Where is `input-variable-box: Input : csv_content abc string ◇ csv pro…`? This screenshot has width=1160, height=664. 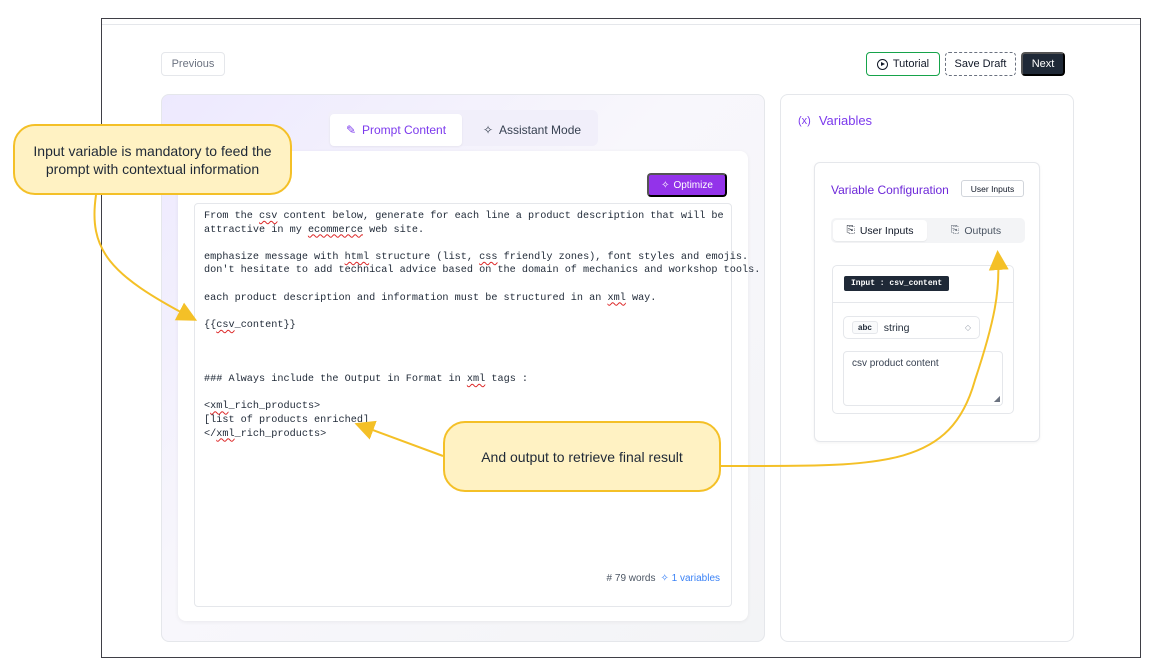 input-variable-box: Input : csv_content abc string ◇ csv pro… is located at coordinates (923, 339).